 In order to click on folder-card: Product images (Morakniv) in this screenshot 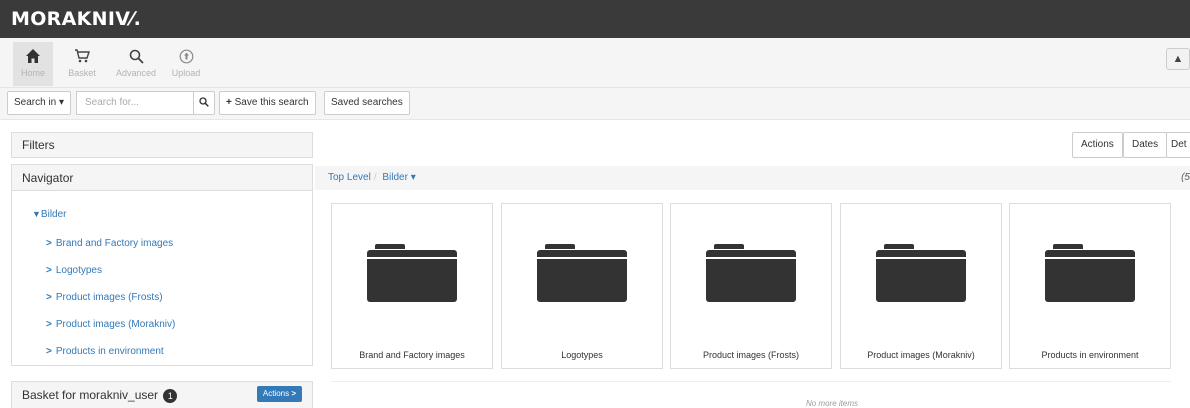, I will do `click(921, 286)`.